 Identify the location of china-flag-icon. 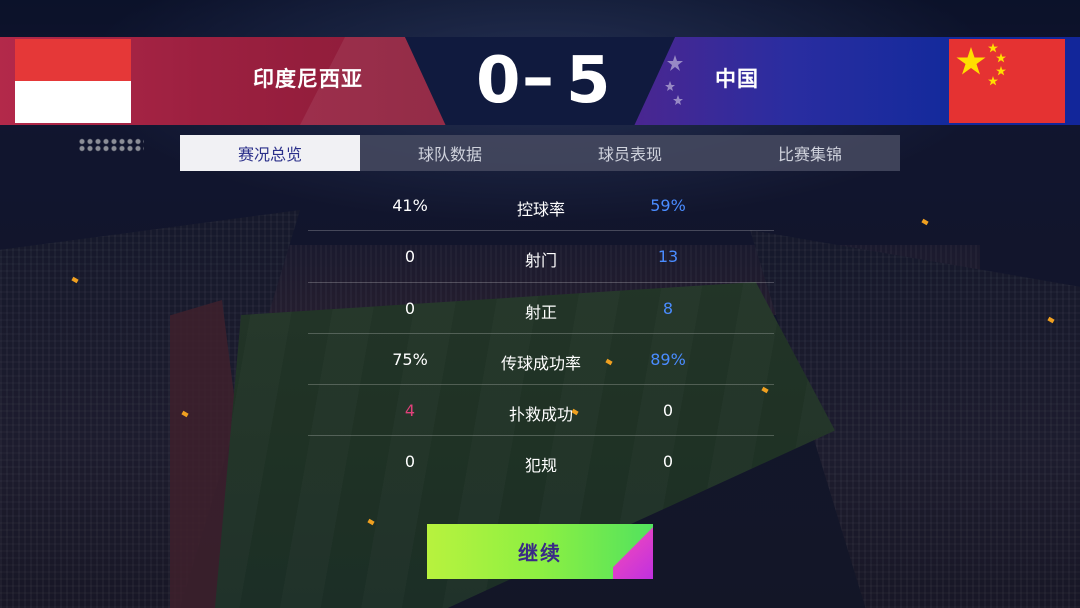
(1007, 81).